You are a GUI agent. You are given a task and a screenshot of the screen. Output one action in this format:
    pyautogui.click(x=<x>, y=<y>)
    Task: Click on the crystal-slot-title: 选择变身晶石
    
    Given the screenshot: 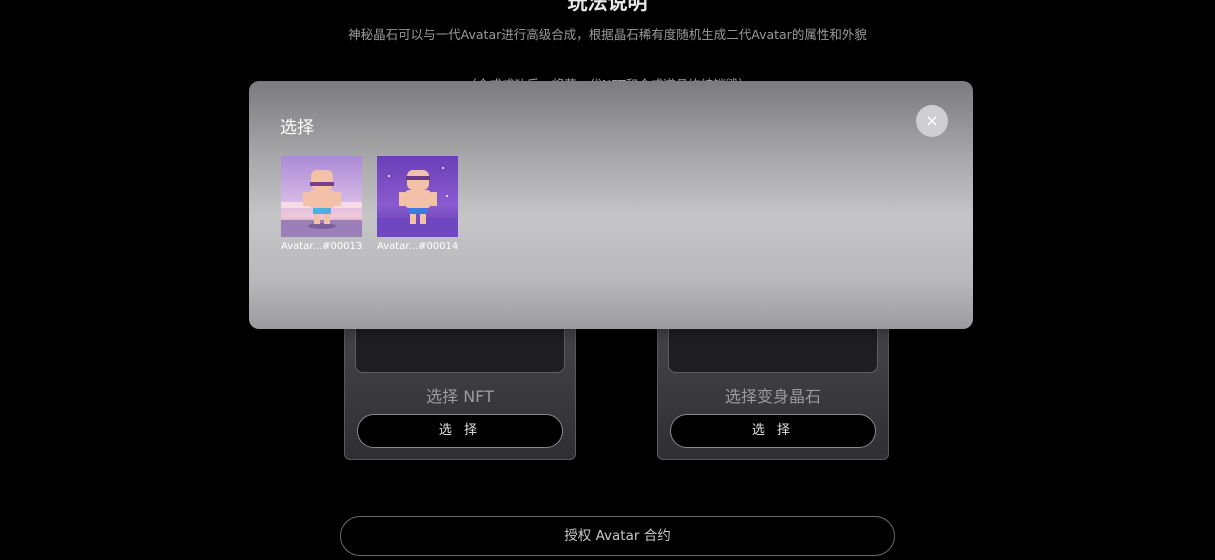 What is the action you would take?
    pyautogui.click(x=772, y=396)
    